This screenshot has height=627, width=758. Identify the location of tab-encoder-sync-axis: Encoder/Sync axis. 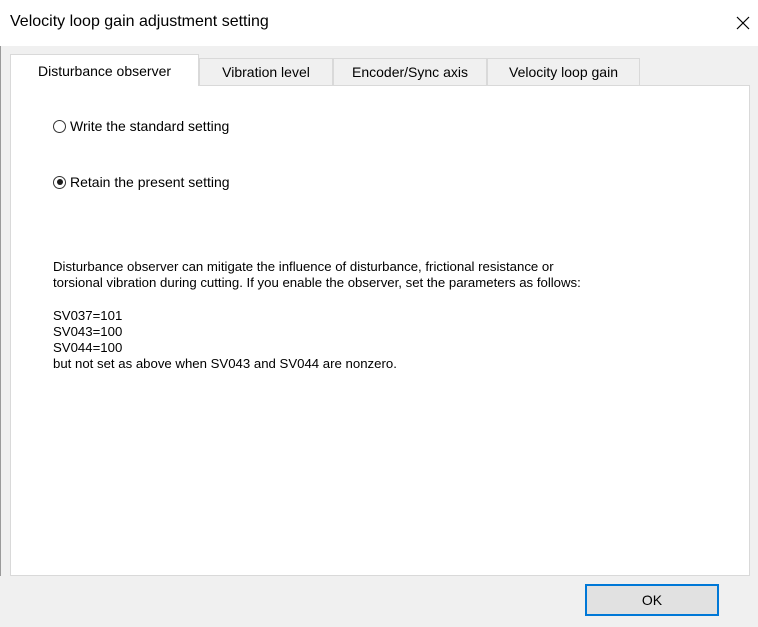
(410, 71).